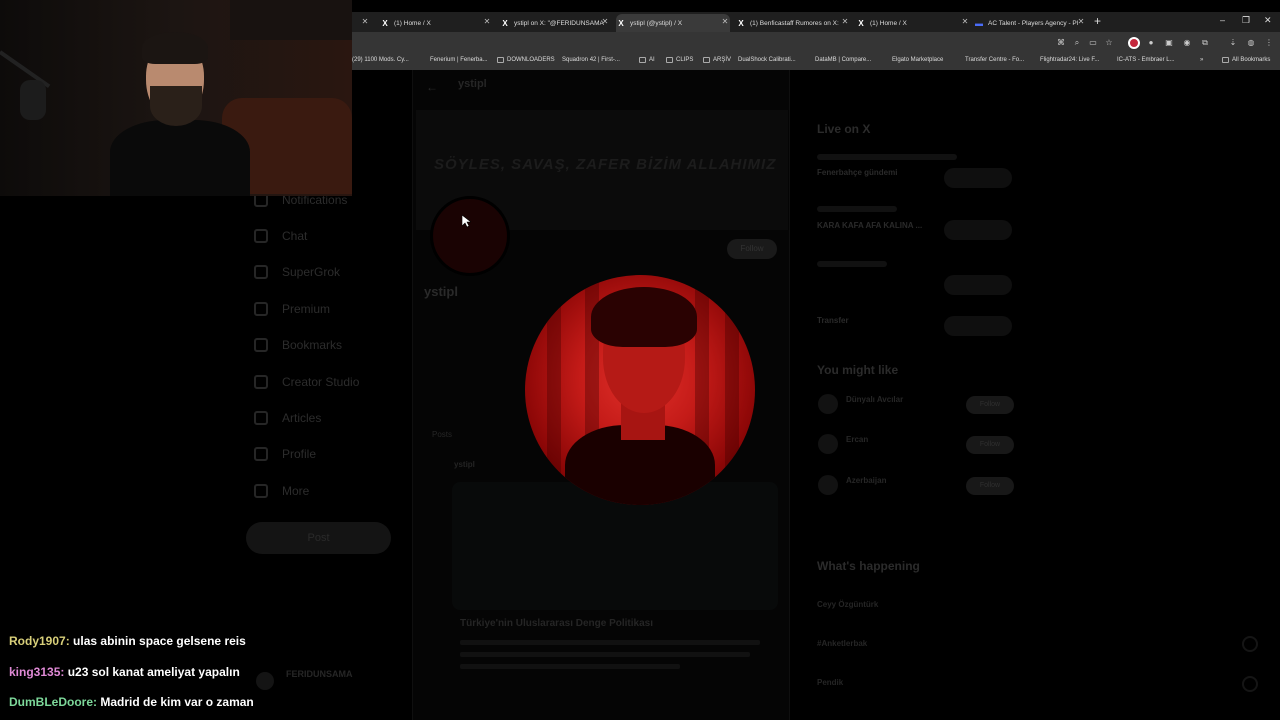 Image resolution: width=1280 pixels, height=720 pixels. What do you see at coordinates (833, 320) in the screenshot?
I see `live-item: Transfer` at bounding box center [833, 320].